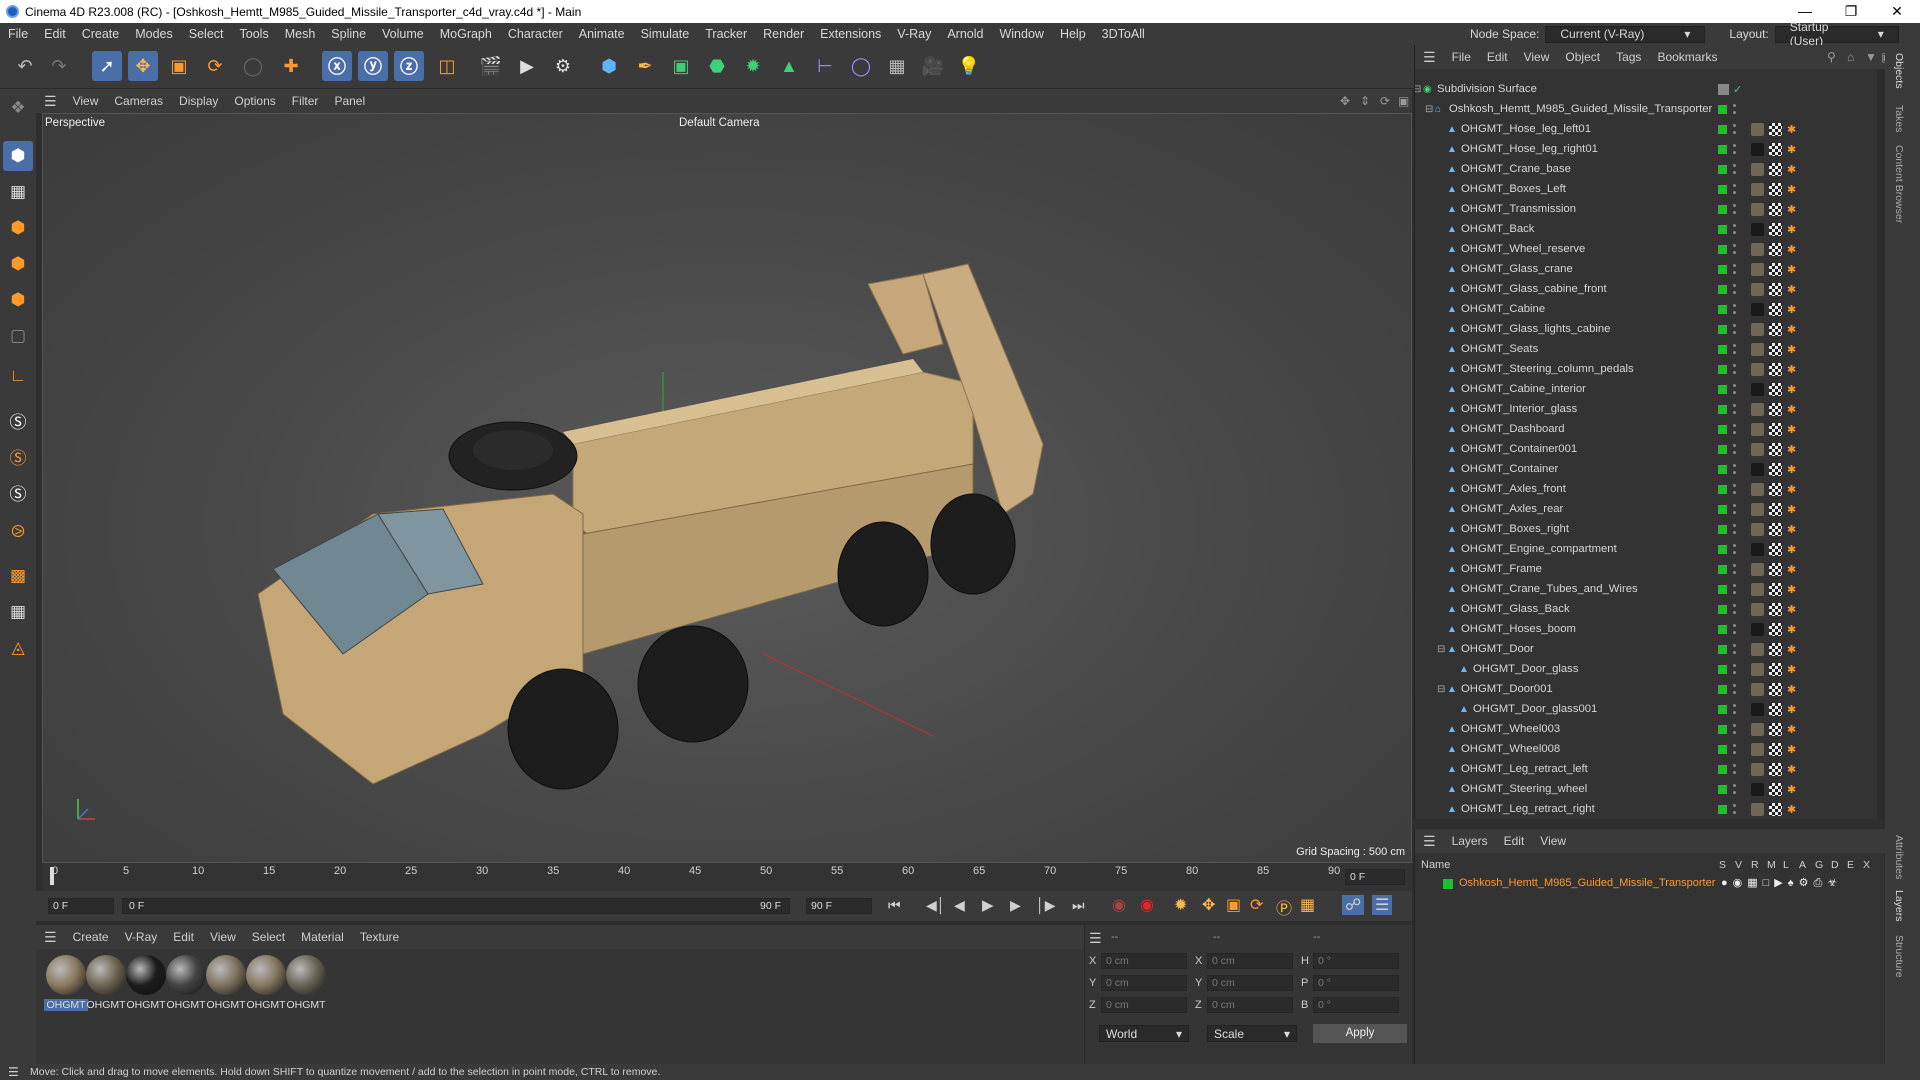 This screenshot has height=1080, width=1920. Describe the element at coordinates (1519, 449) in the screenshot. I see `object-name: OHGMT_Container001` at that location.